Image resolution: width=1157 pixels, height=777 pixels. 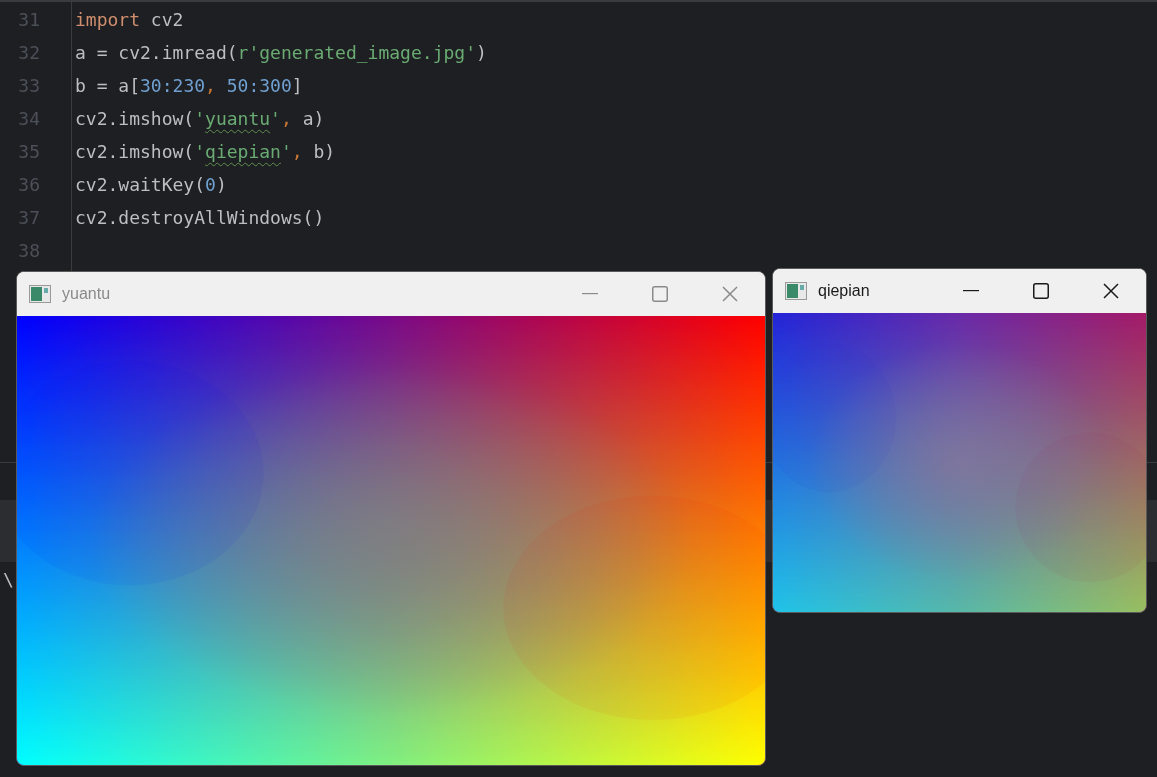 What do you see at coordinates (281, 53) in the screenshot?
I see `code-line: a = cv2.imread(r'generated_image.jpg')` at bounding box center [281, 53].